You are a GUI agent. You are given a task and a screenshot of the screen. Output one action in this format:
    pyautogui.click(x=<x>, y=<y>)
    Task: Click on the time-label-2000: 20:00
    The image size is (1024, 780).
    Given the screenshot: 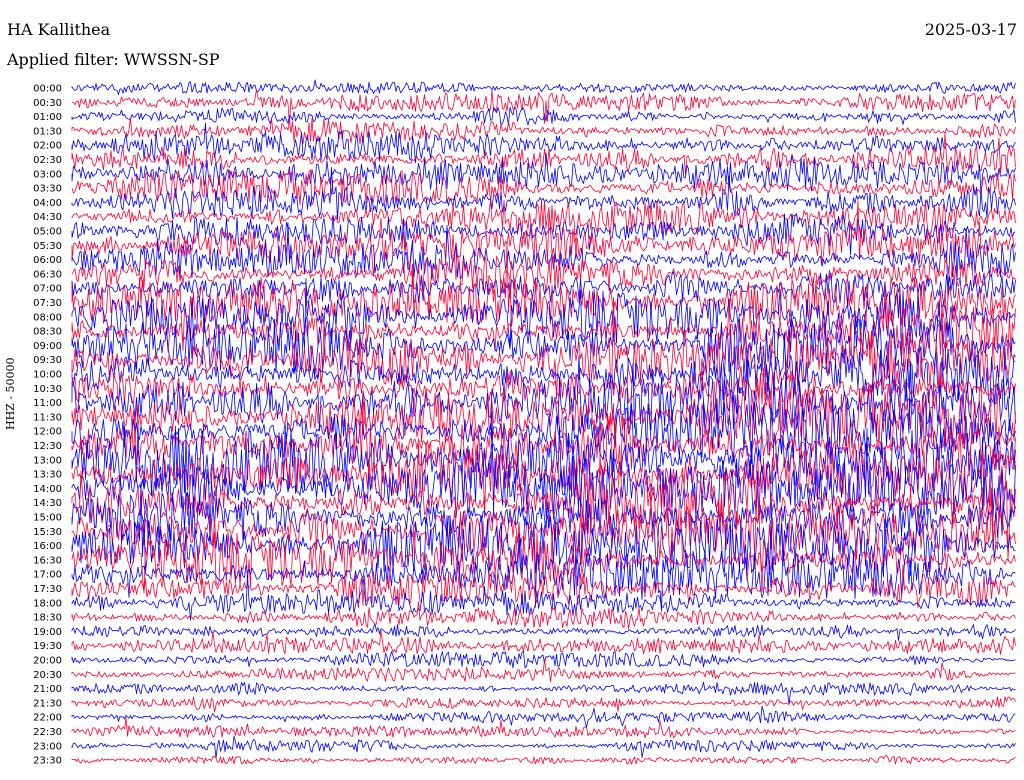 What is the action you would take?
    pyautogui.click(x=47, y=661)
    